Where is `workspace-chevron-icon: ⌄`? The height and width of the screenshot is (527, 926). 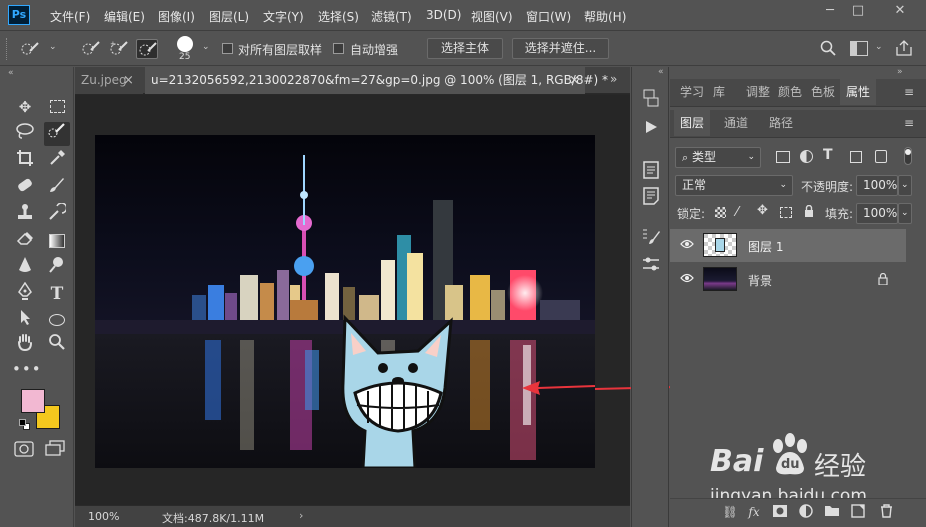
workspace-chevron-icon: ⌄ is located at coordinates (879, 47).